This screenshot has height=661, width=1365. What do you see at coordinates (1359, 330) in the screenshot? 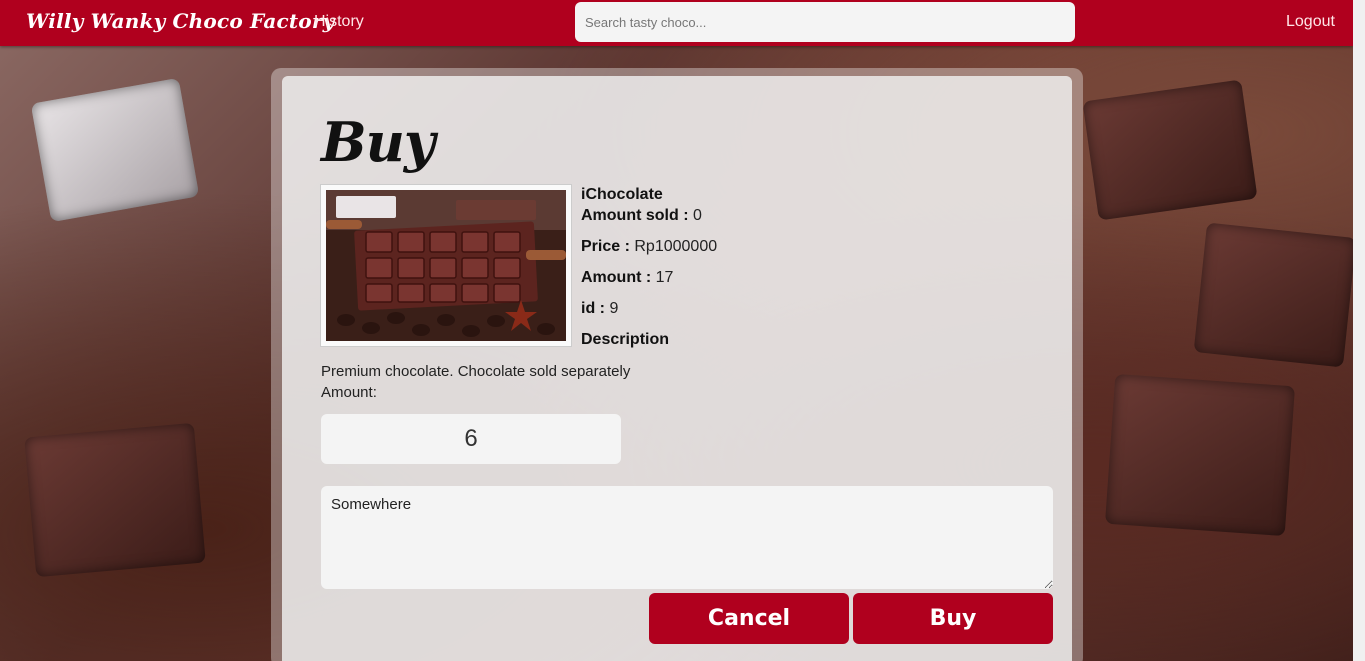
I see `page-scrollbar` at bounding box center [1359, 330].